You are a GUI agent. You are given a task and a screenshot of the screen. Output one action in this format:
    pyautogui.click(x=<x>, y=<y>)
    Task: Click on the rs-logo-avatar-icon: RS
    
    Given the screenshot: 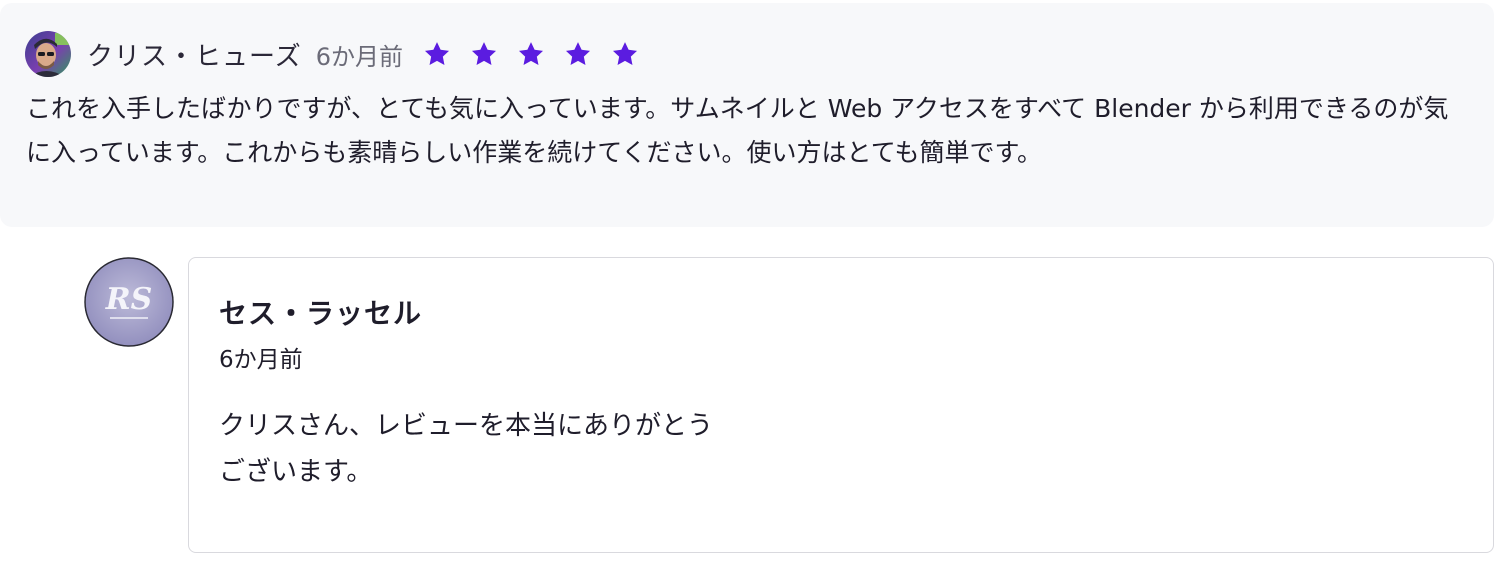 What is the action you would take?
    pyautogui.click(x=129, y=302)
    